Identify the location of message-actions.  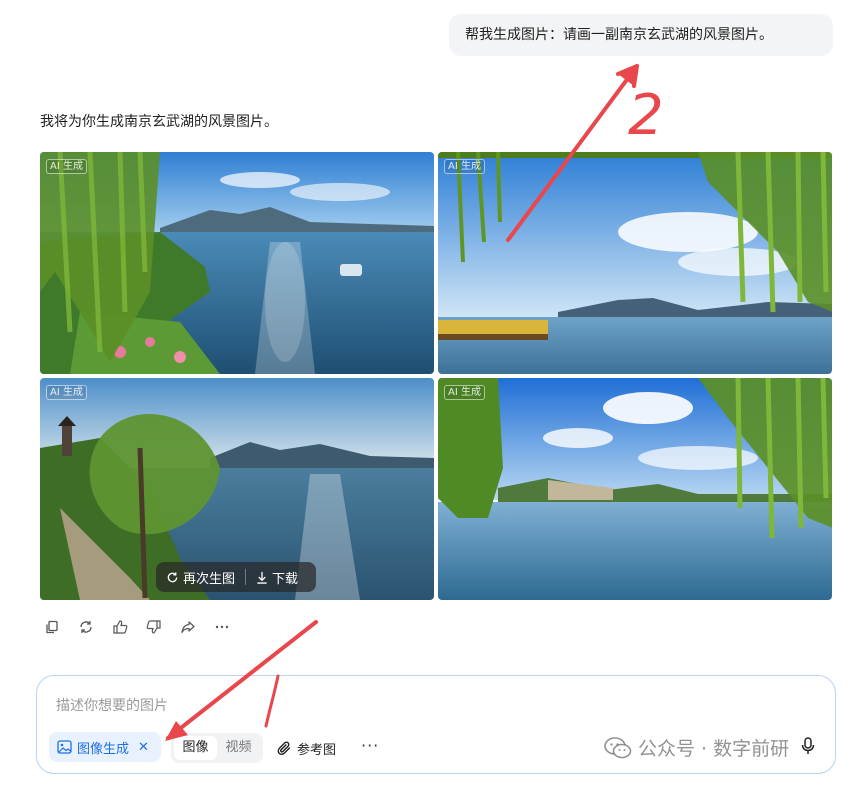
(137, 627).